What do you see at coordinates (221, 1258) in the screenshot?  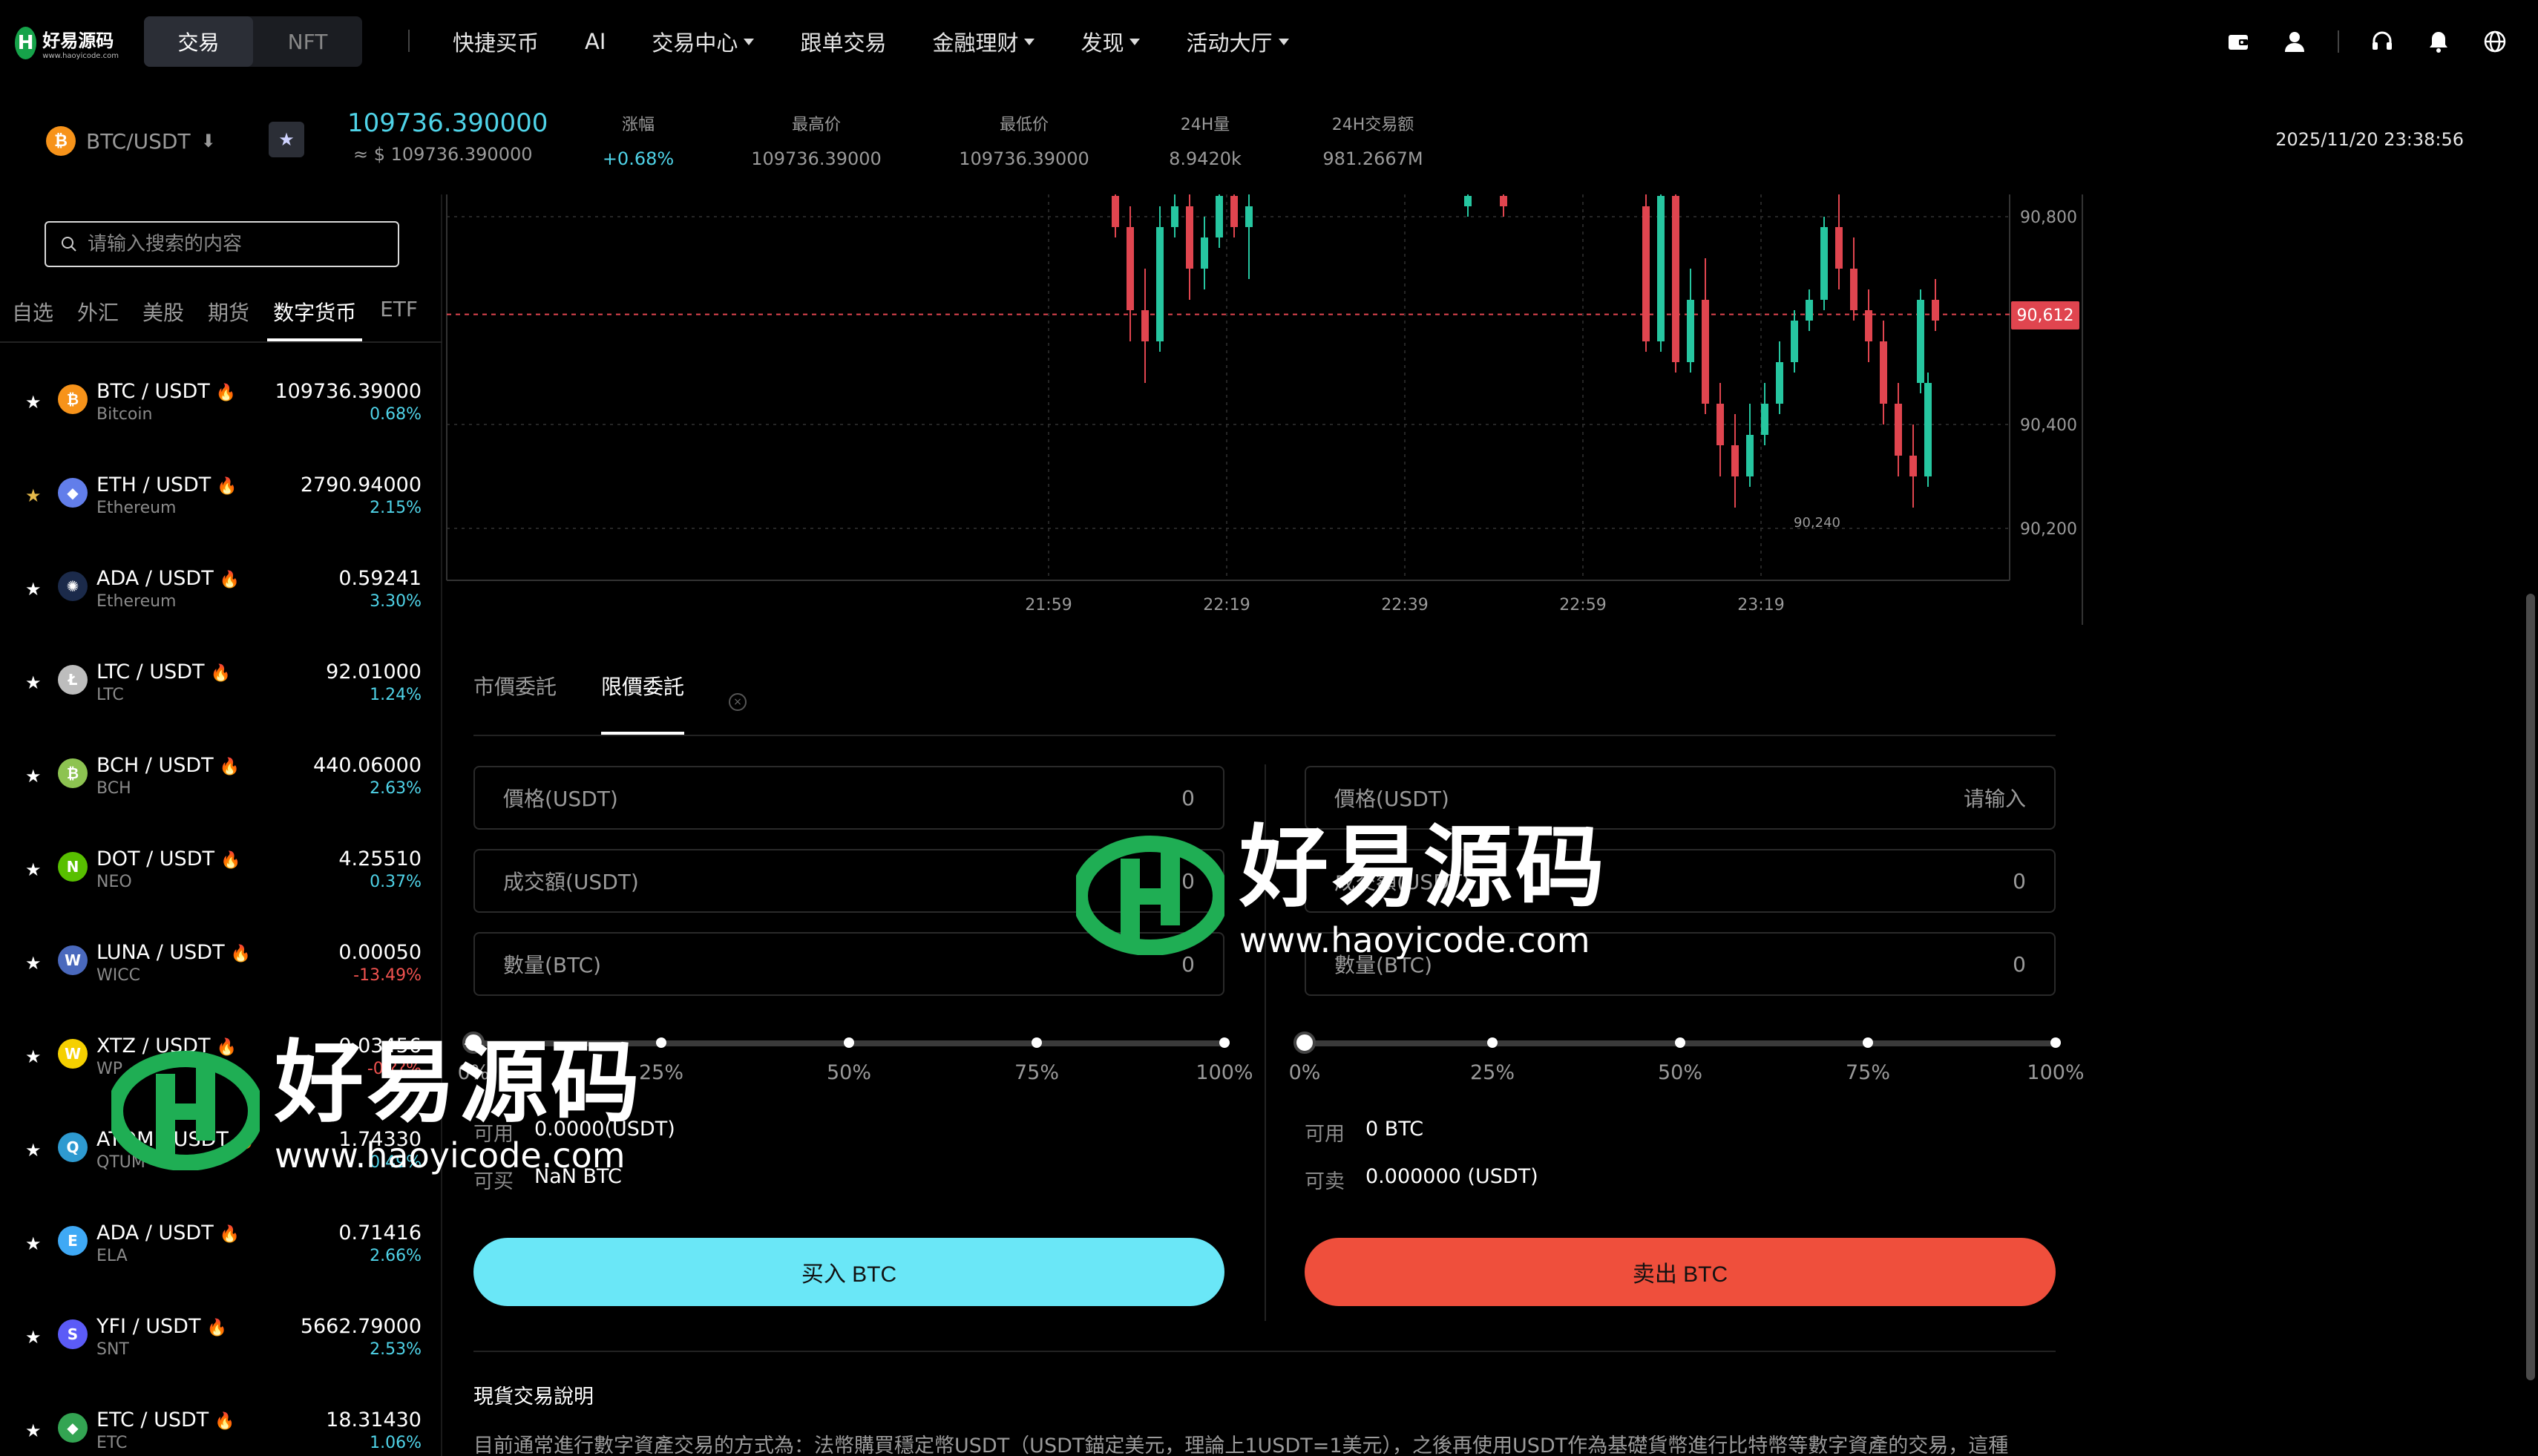 I see `market-row: ★ E ADA / USDT 🔥 ELA 0.71416 2.66%` at bounding box center [221, 1258].